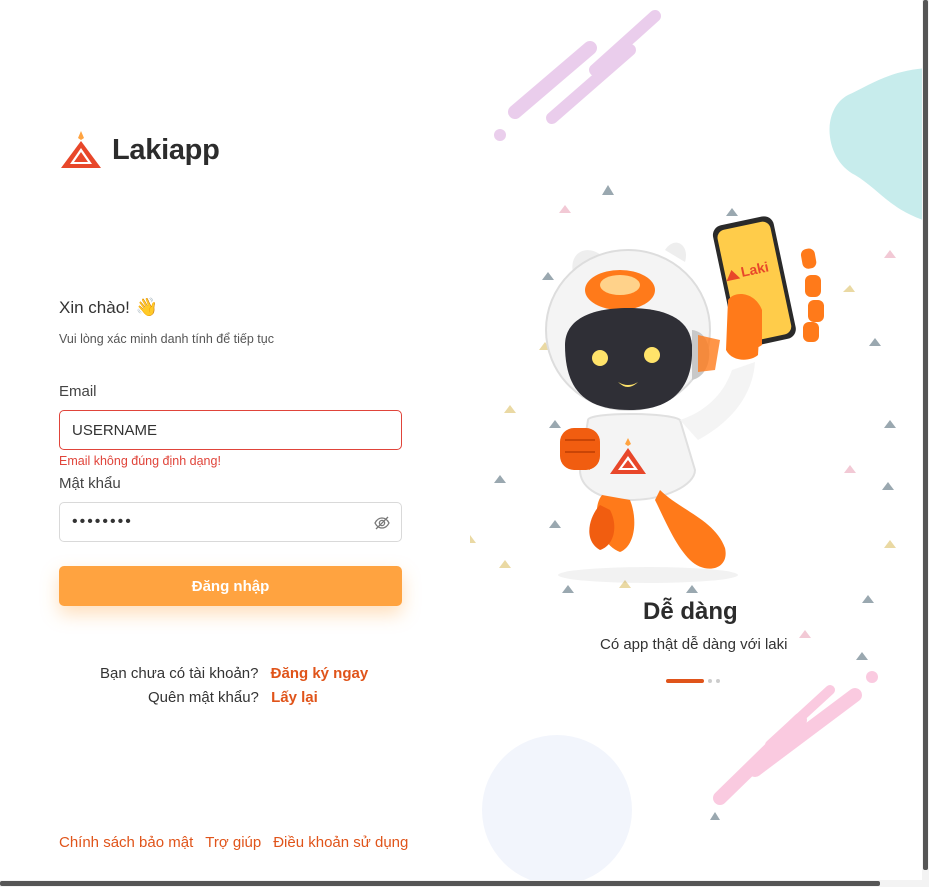 This screenshot has height=887, width=929. I want to click on robot-mascot: Laki, so click(684, 399).